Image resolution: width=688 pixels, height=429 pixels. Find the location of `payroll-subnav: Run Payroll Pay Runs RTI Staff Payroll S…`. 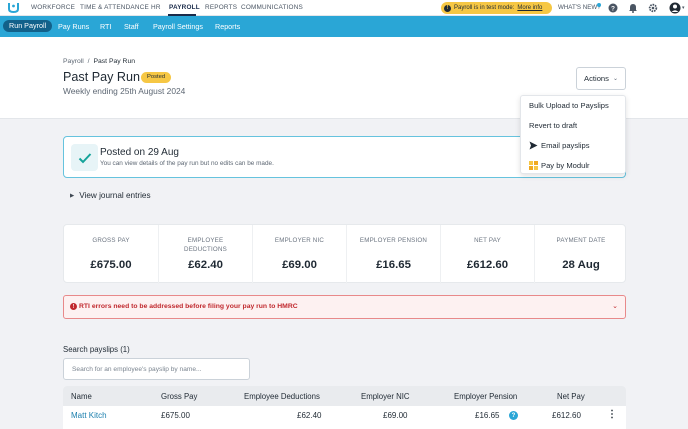

payroll-subnav: Run Payroll Pay Runs RTI Staff Payroll S… is located at coordinates (344, 26).